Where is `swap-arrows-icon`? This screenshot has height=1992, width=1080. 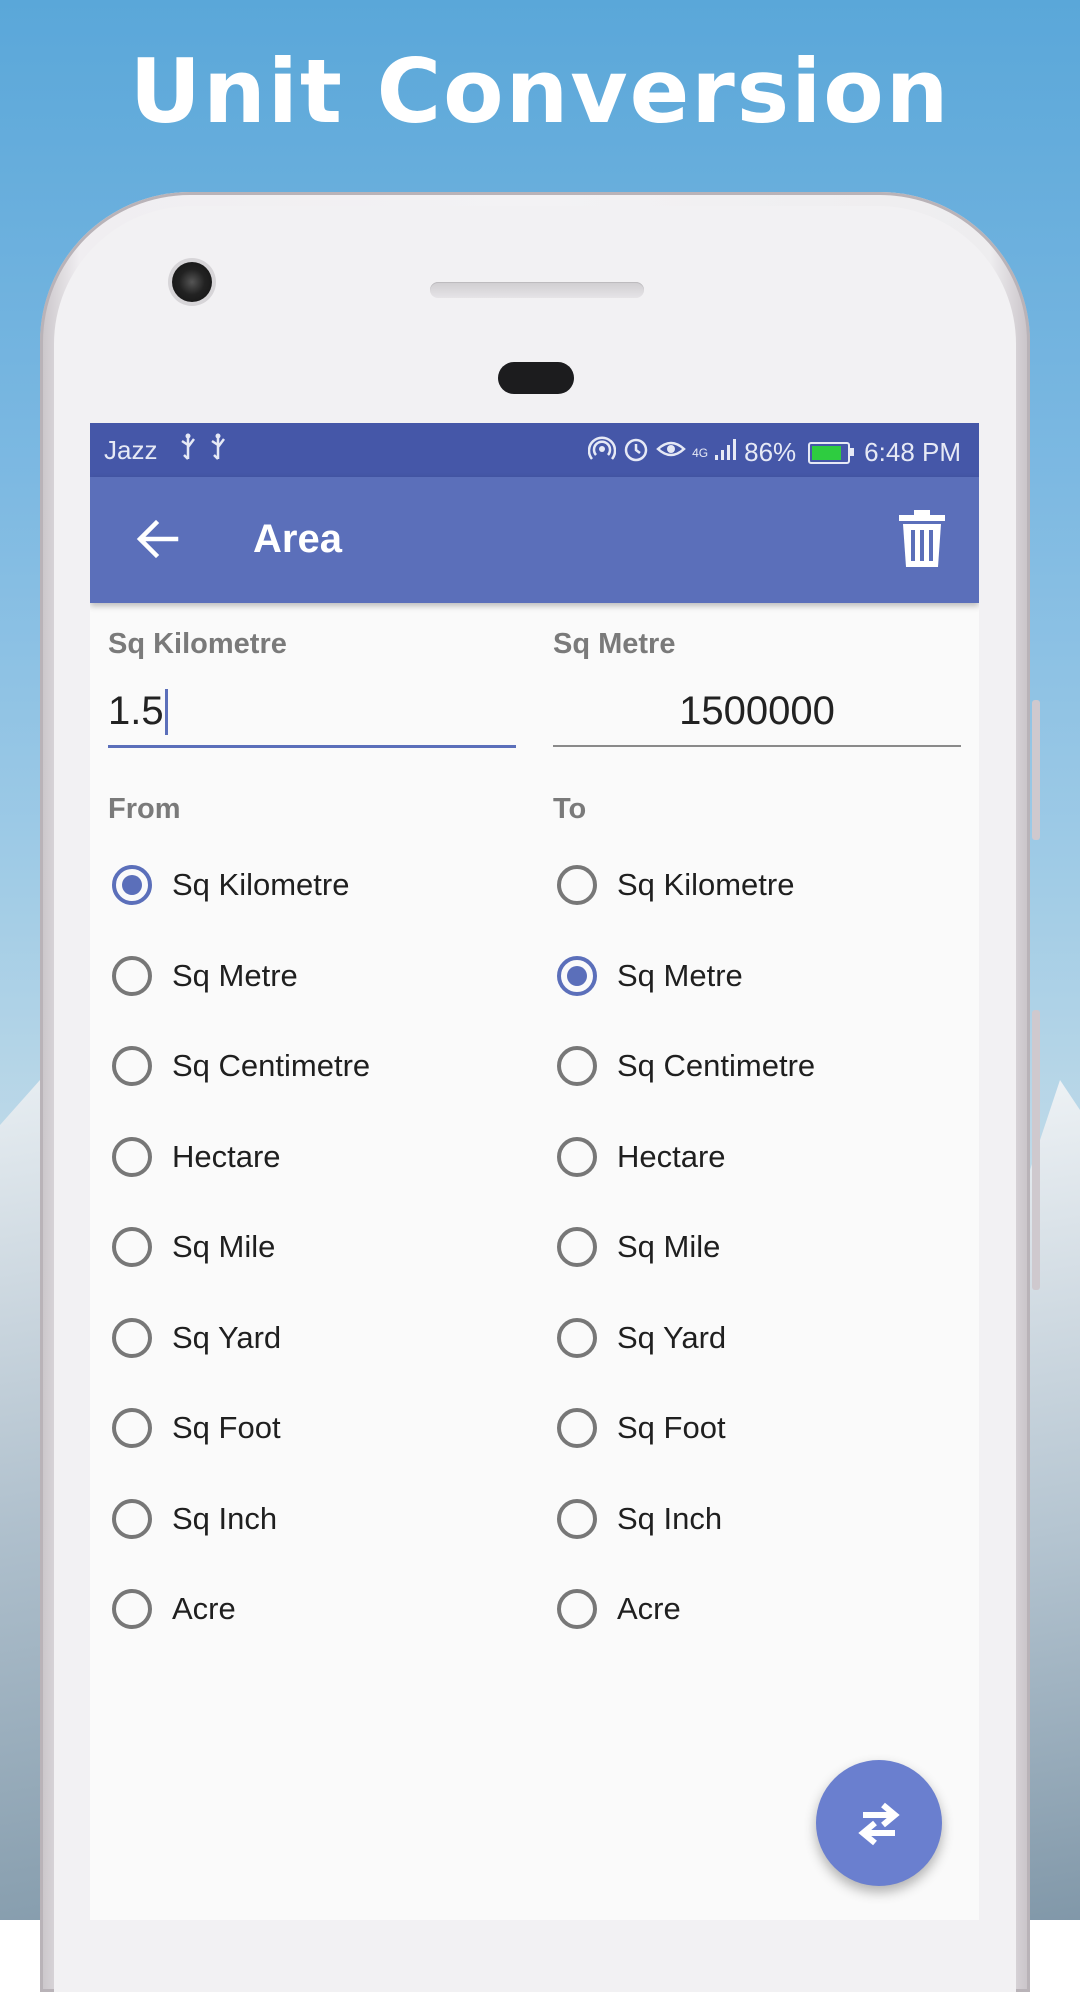
swap-arrows-icon is located at coordinates (879, 1824).